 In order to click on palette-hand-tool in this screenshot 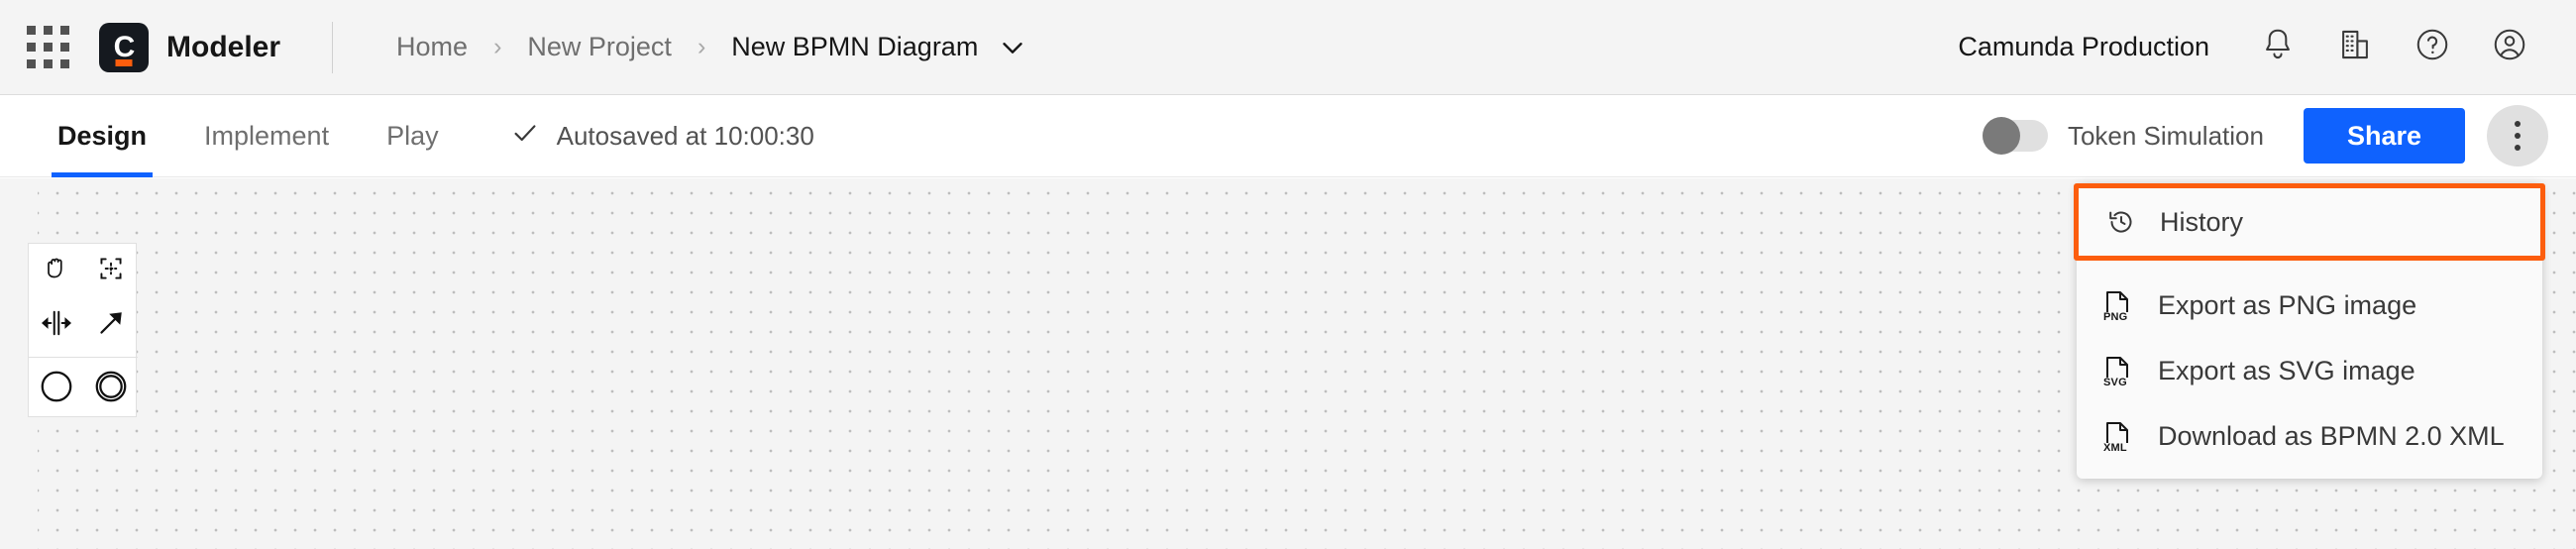, I will do `click(56, 271)`.